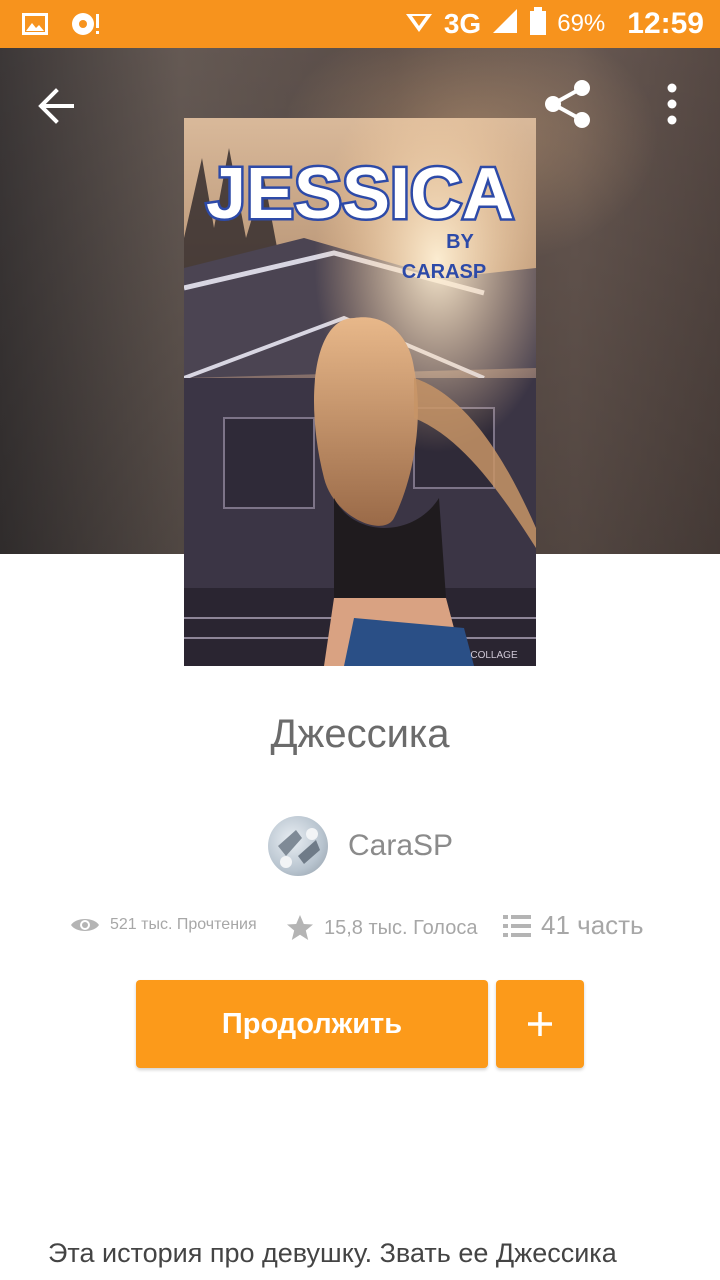 The height and width of the screenshot is (1280, 720). What do you see at coordinates (360, 194) in the screenshot?
I see `cover-title-text: JESSICA` at bounding box center [360, 194].